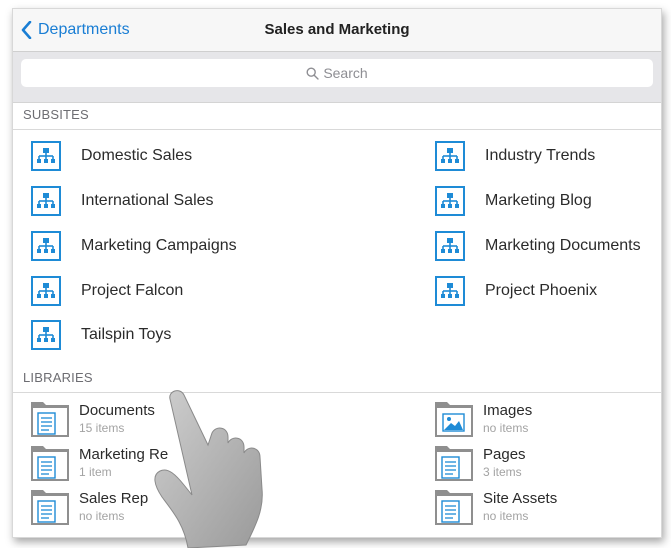 Image resolution: width=671 pixels, height=548 pixels. I want to click on search-placeholder: Search, so click(345, 73).